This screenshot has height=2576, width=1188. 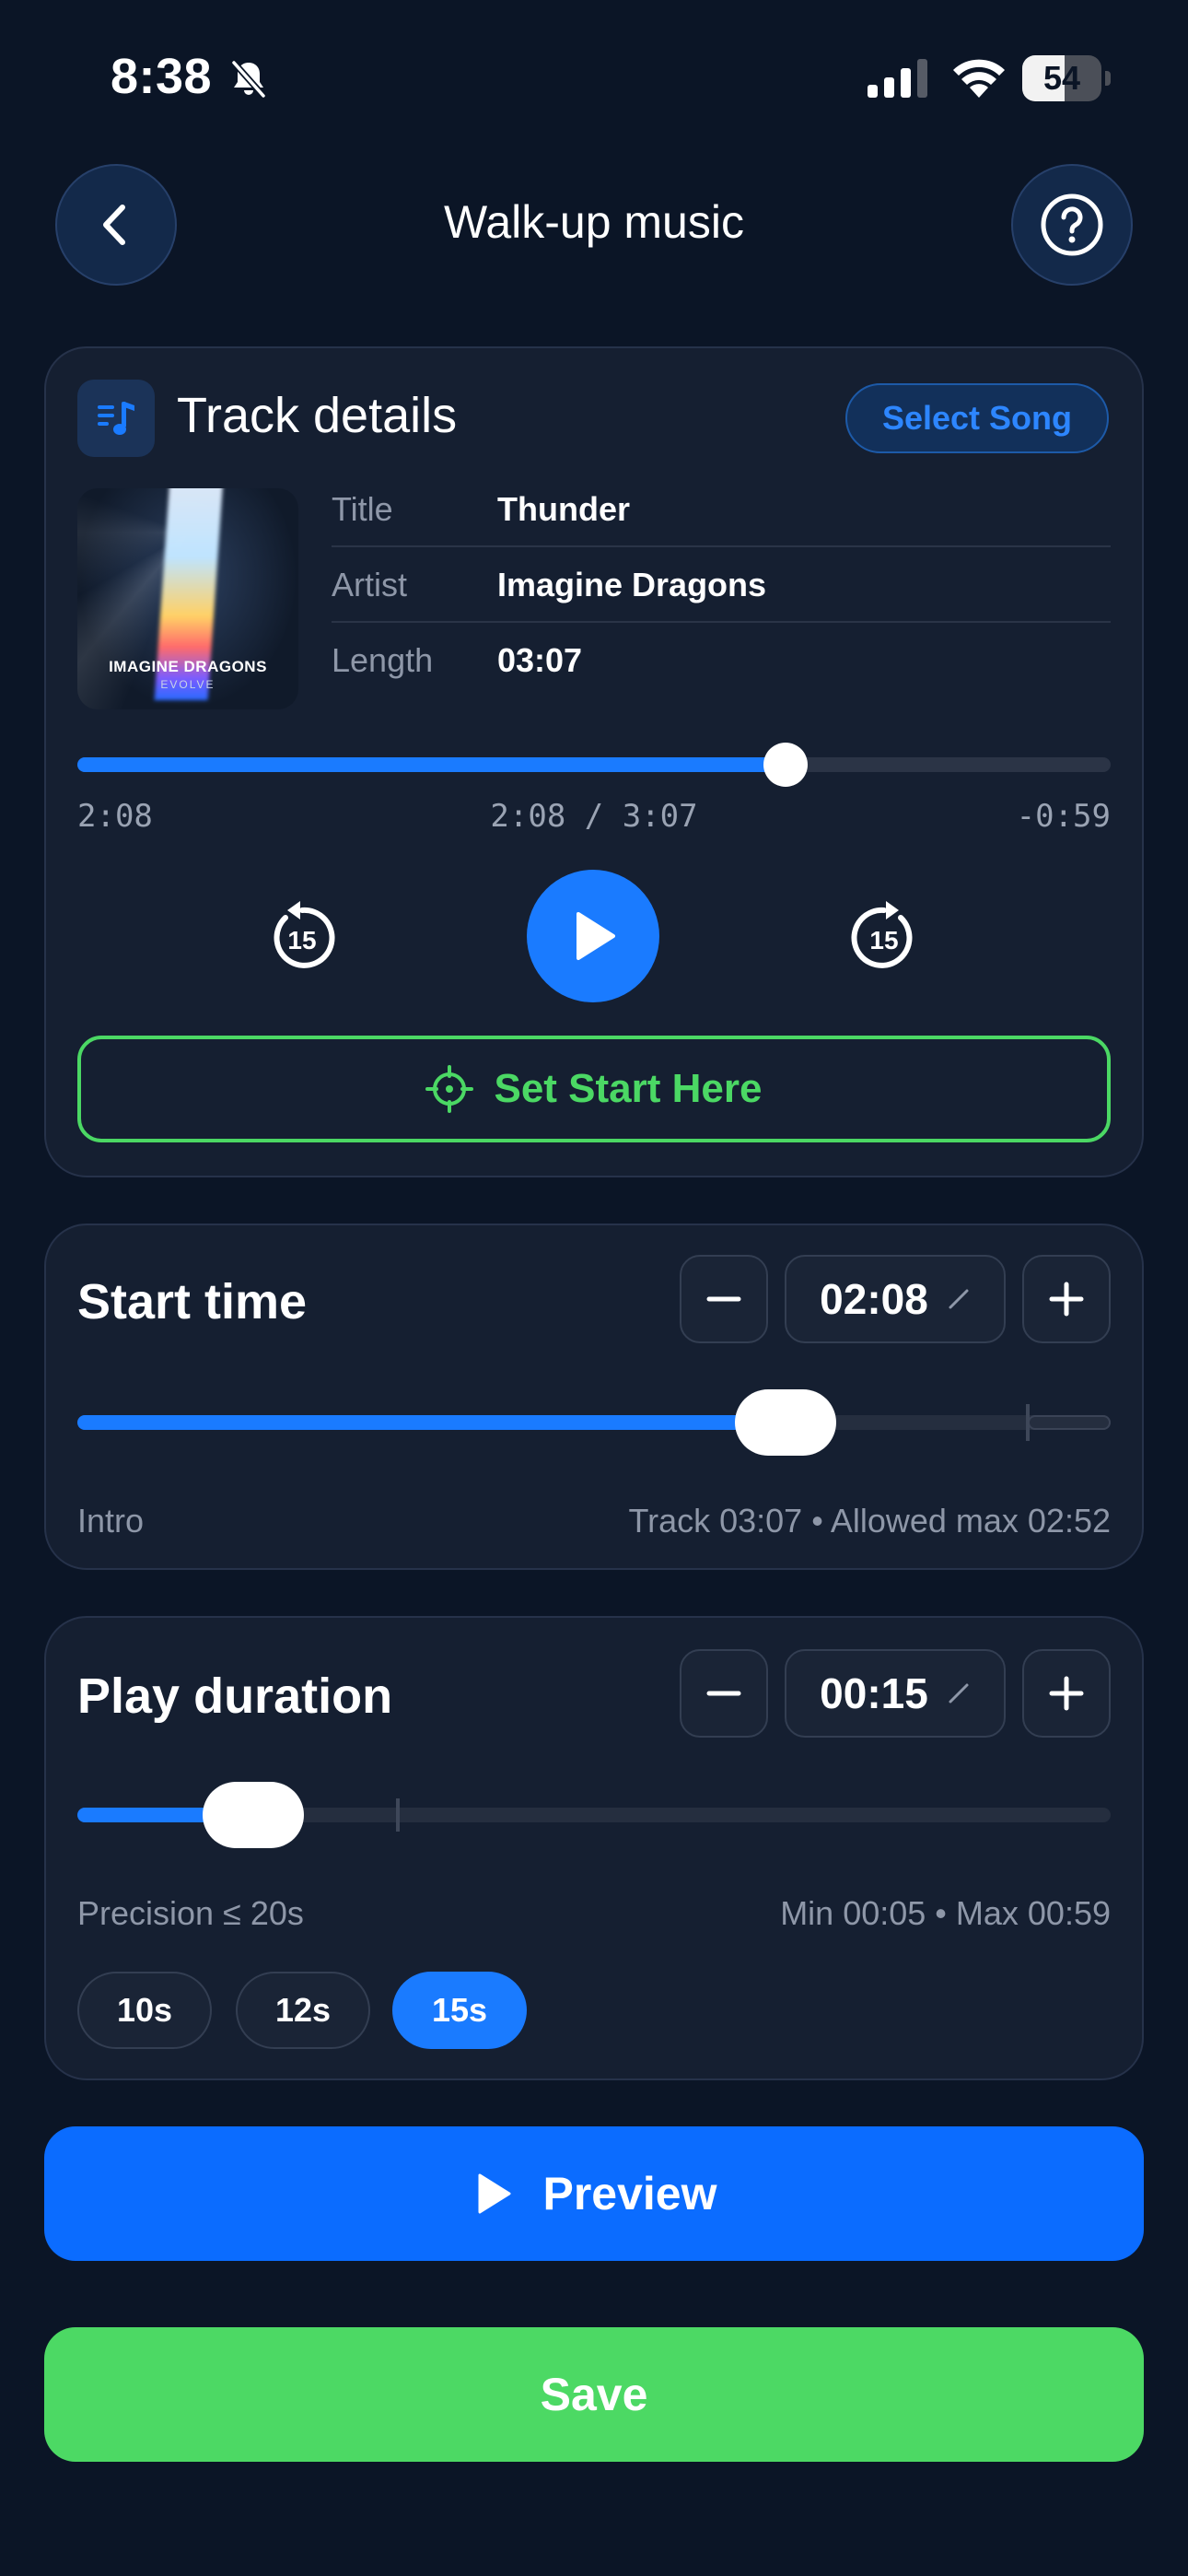 What do you see at coordinates (362, 509) in the screenshot?
I see `title-label: Title` at bounding box center [362, 509].